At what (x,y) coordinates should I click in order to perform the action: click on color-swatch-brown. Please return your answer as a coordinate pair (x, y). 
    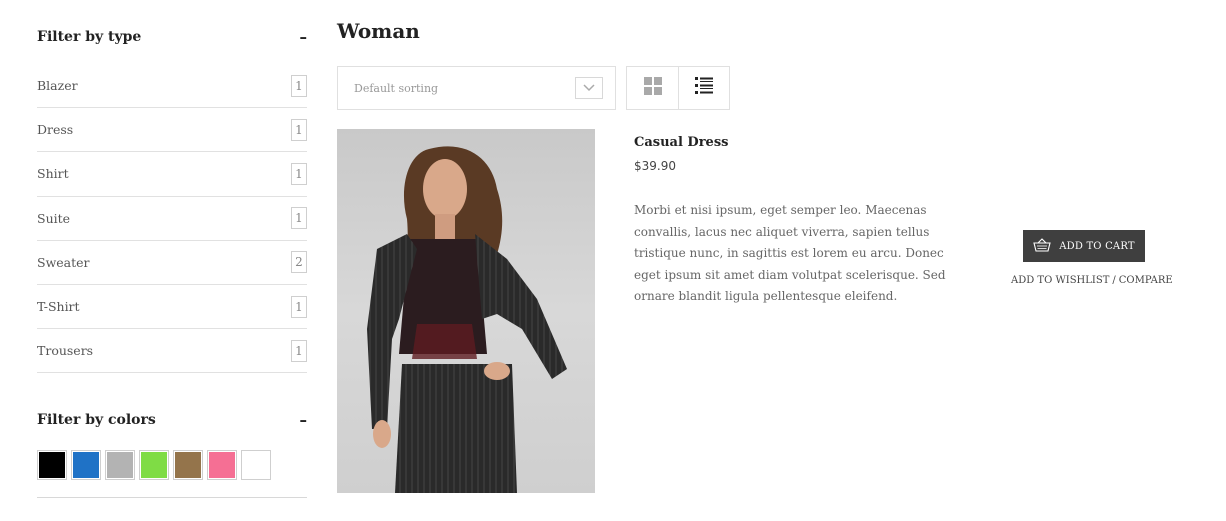
    Looking at the image, I should click on (188, 465).